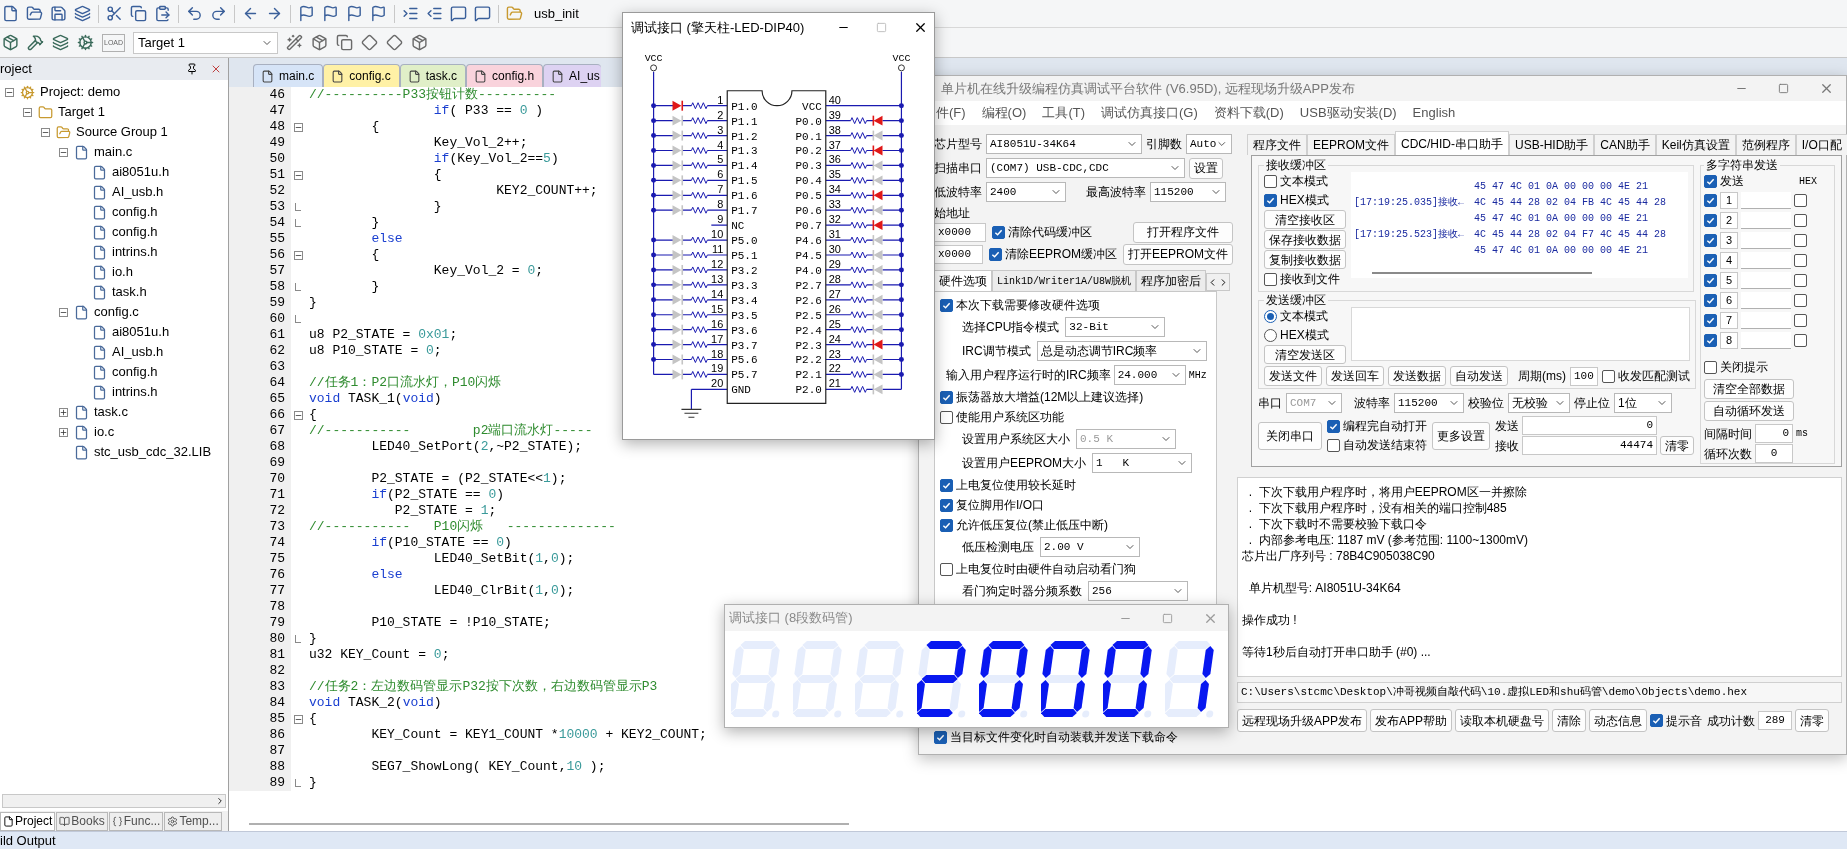 This screenshot has width=1847, height=849. Describe the element at coordinates (1429, 403) in the screenshot. I see `dropdown: 115200` at that location.